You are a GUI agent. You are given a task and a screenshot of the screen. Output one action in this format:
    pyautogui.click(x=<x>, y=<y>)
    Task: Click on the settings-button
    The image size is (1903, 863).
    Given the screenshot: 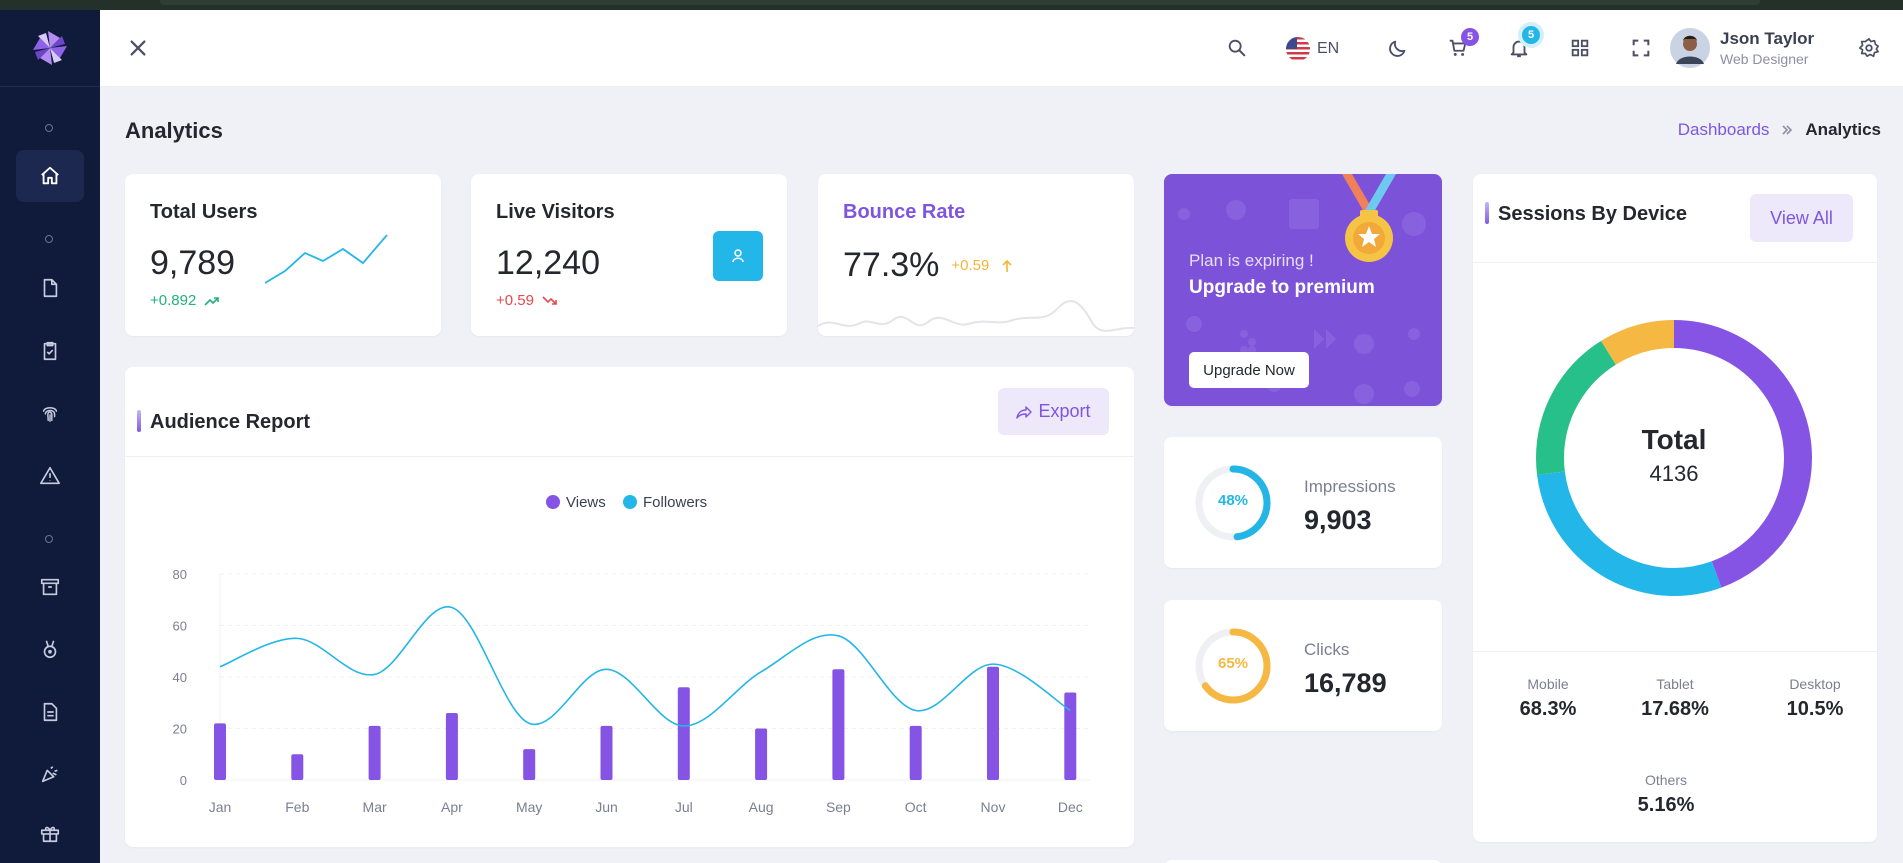 What is the action you would take?
    pyautogui.click(x=1869, y=48)
    